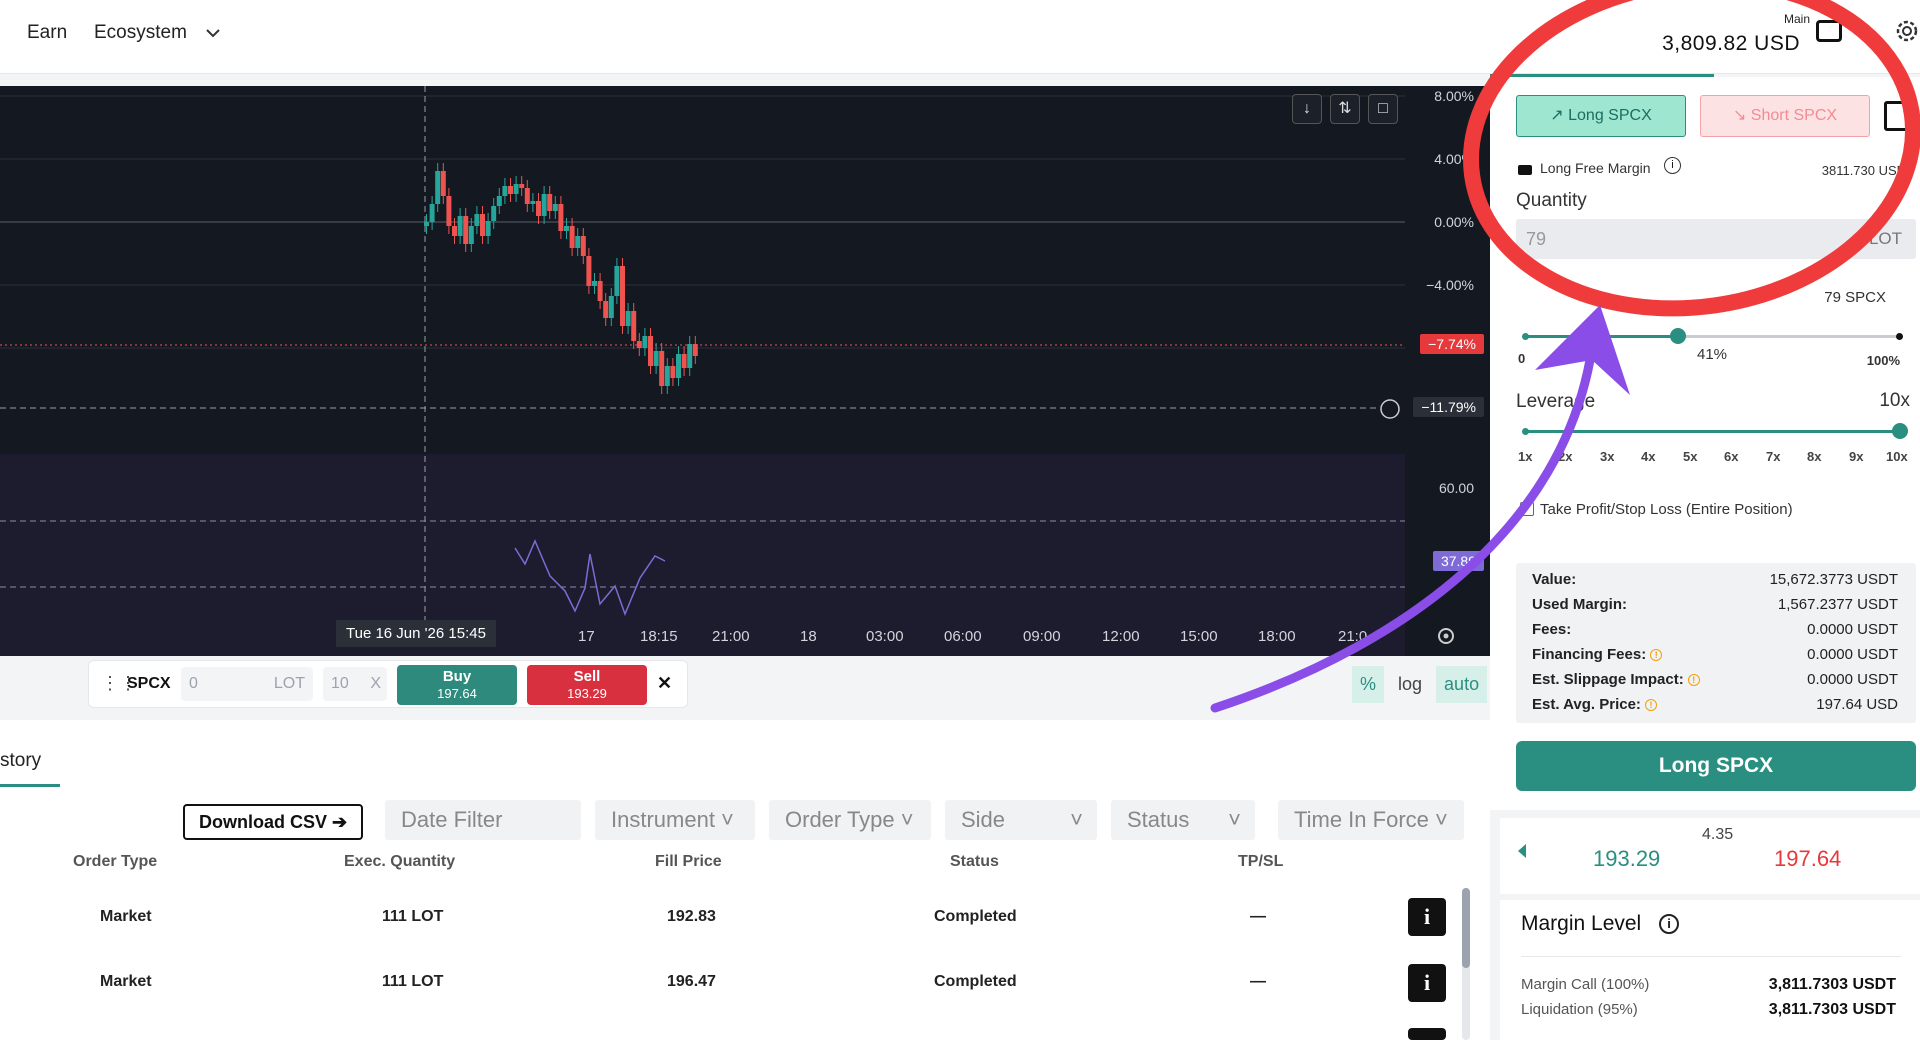  I want to click on leverage-value: 10x, so click(1894, 400).